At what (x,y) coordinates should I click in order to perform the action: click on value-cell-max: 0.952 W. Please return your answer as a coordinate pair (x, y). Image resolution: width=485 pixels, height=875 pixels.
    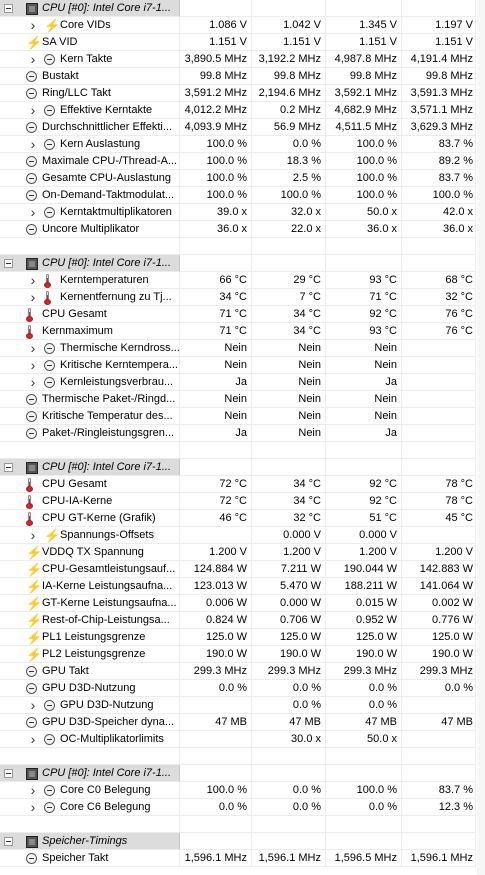
    Looking at the image, I should click on (364, 620).